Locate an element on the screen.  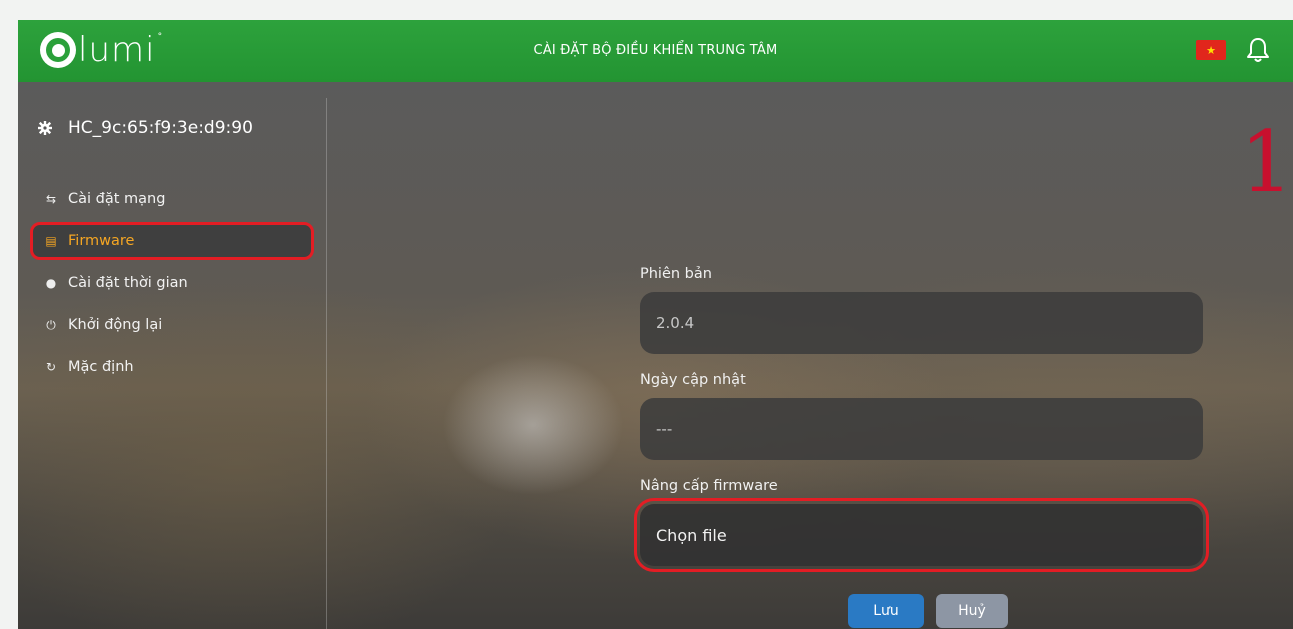
notification-bell-icon is located at coordinates (1258, 50).